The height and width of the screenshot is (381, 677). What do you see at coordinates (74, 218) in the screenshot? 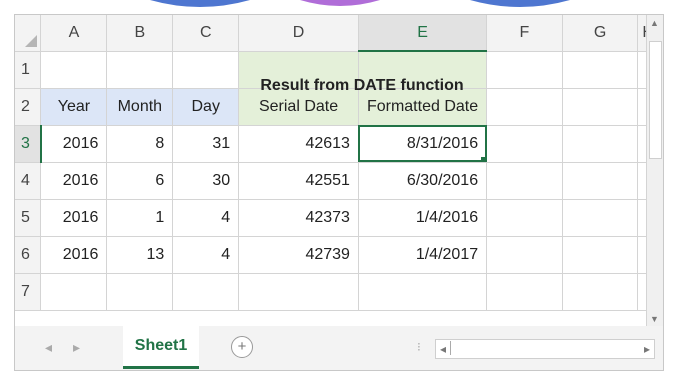
I see `cell-a5: 2016` at bounding box center [74, 218].